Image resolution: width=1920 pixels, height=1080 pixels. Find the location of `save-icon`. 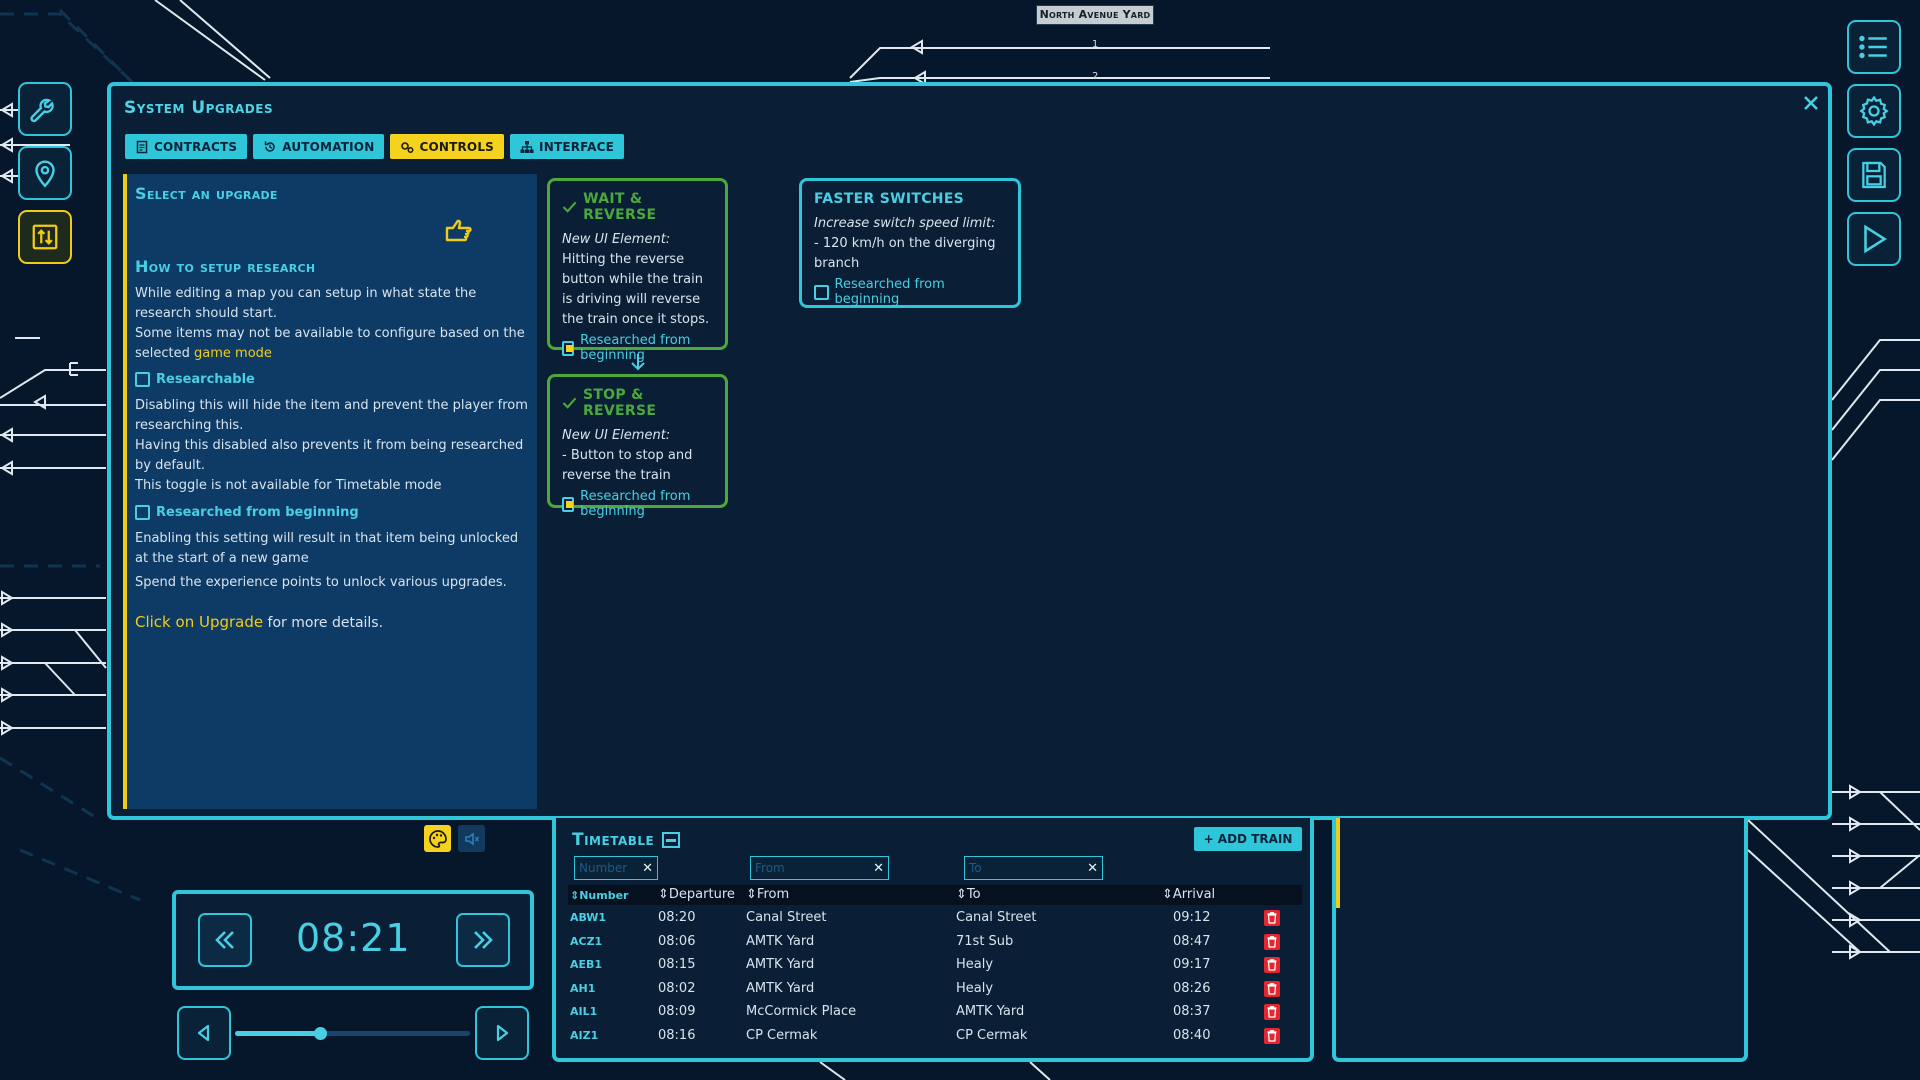

save-icon is located at coordinates (1874, 175).